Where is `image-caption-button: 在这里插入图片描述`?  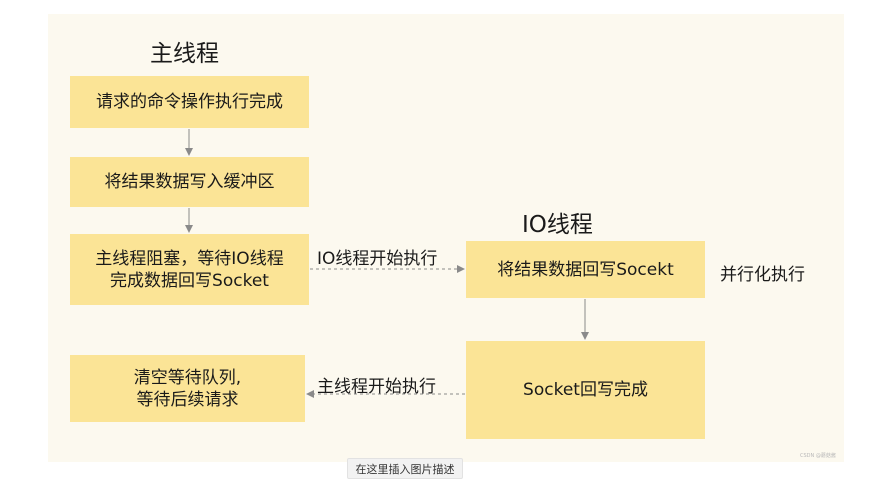 image-caption-button: 在这里插入图片描述 is located at coordinates (405, 468).